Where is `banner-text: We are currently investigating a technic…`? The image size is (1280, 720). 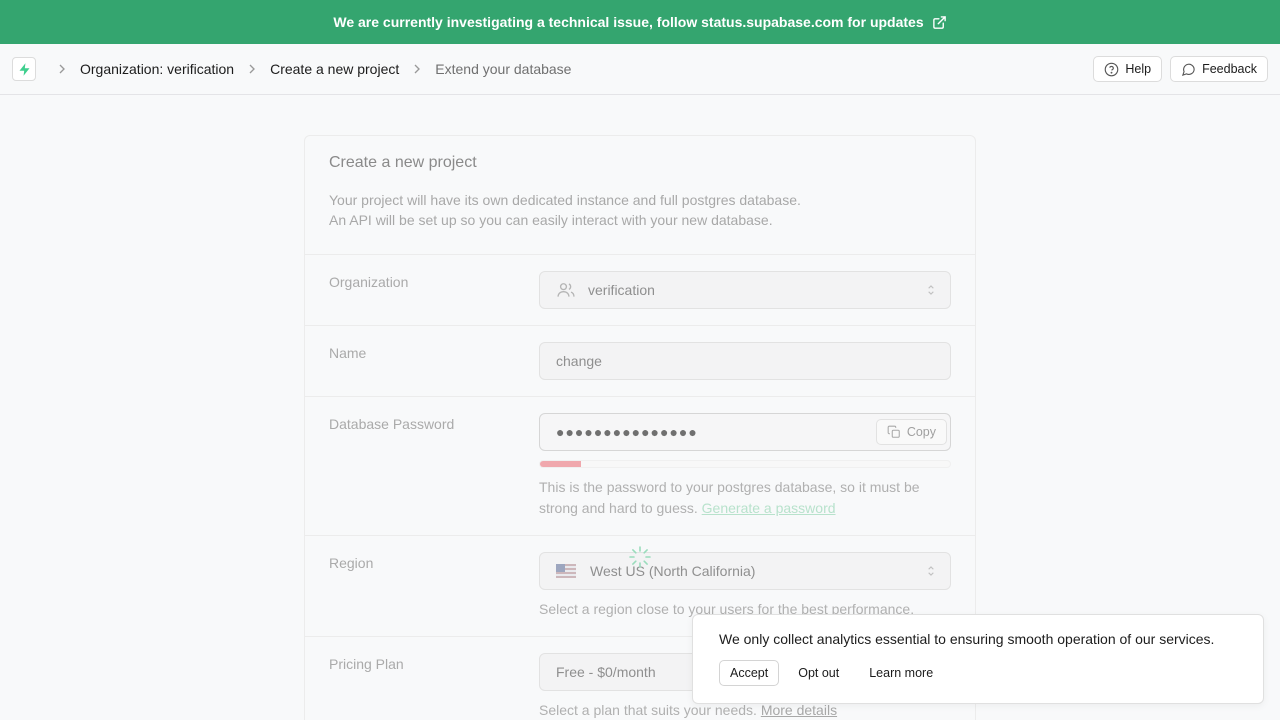
banner-text: We are currently investigating a technic… is located at coordinates (628, 22).